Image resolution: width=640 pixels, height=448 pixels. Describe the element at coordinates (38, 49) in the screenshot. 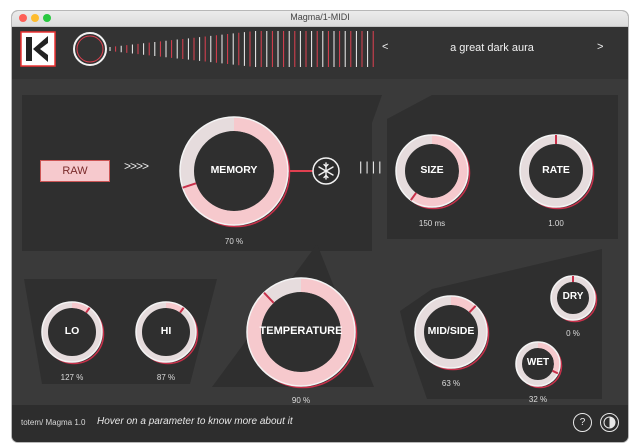

I see `totem-logo` at that location.